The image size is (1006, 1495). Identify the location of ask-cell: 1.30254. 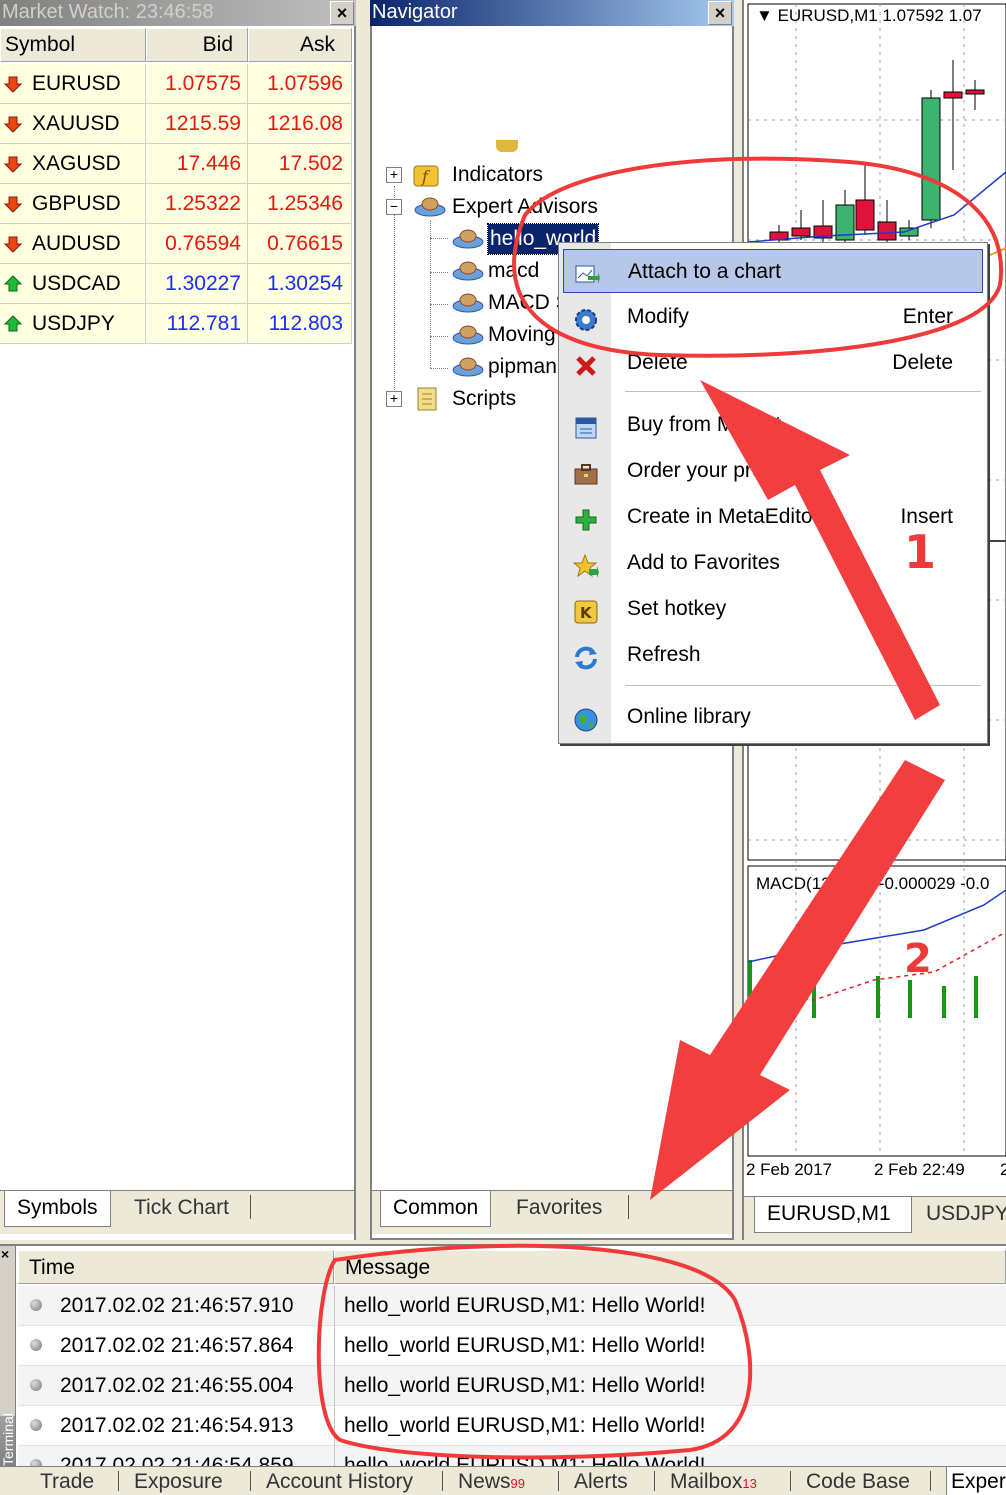
(300, 284).